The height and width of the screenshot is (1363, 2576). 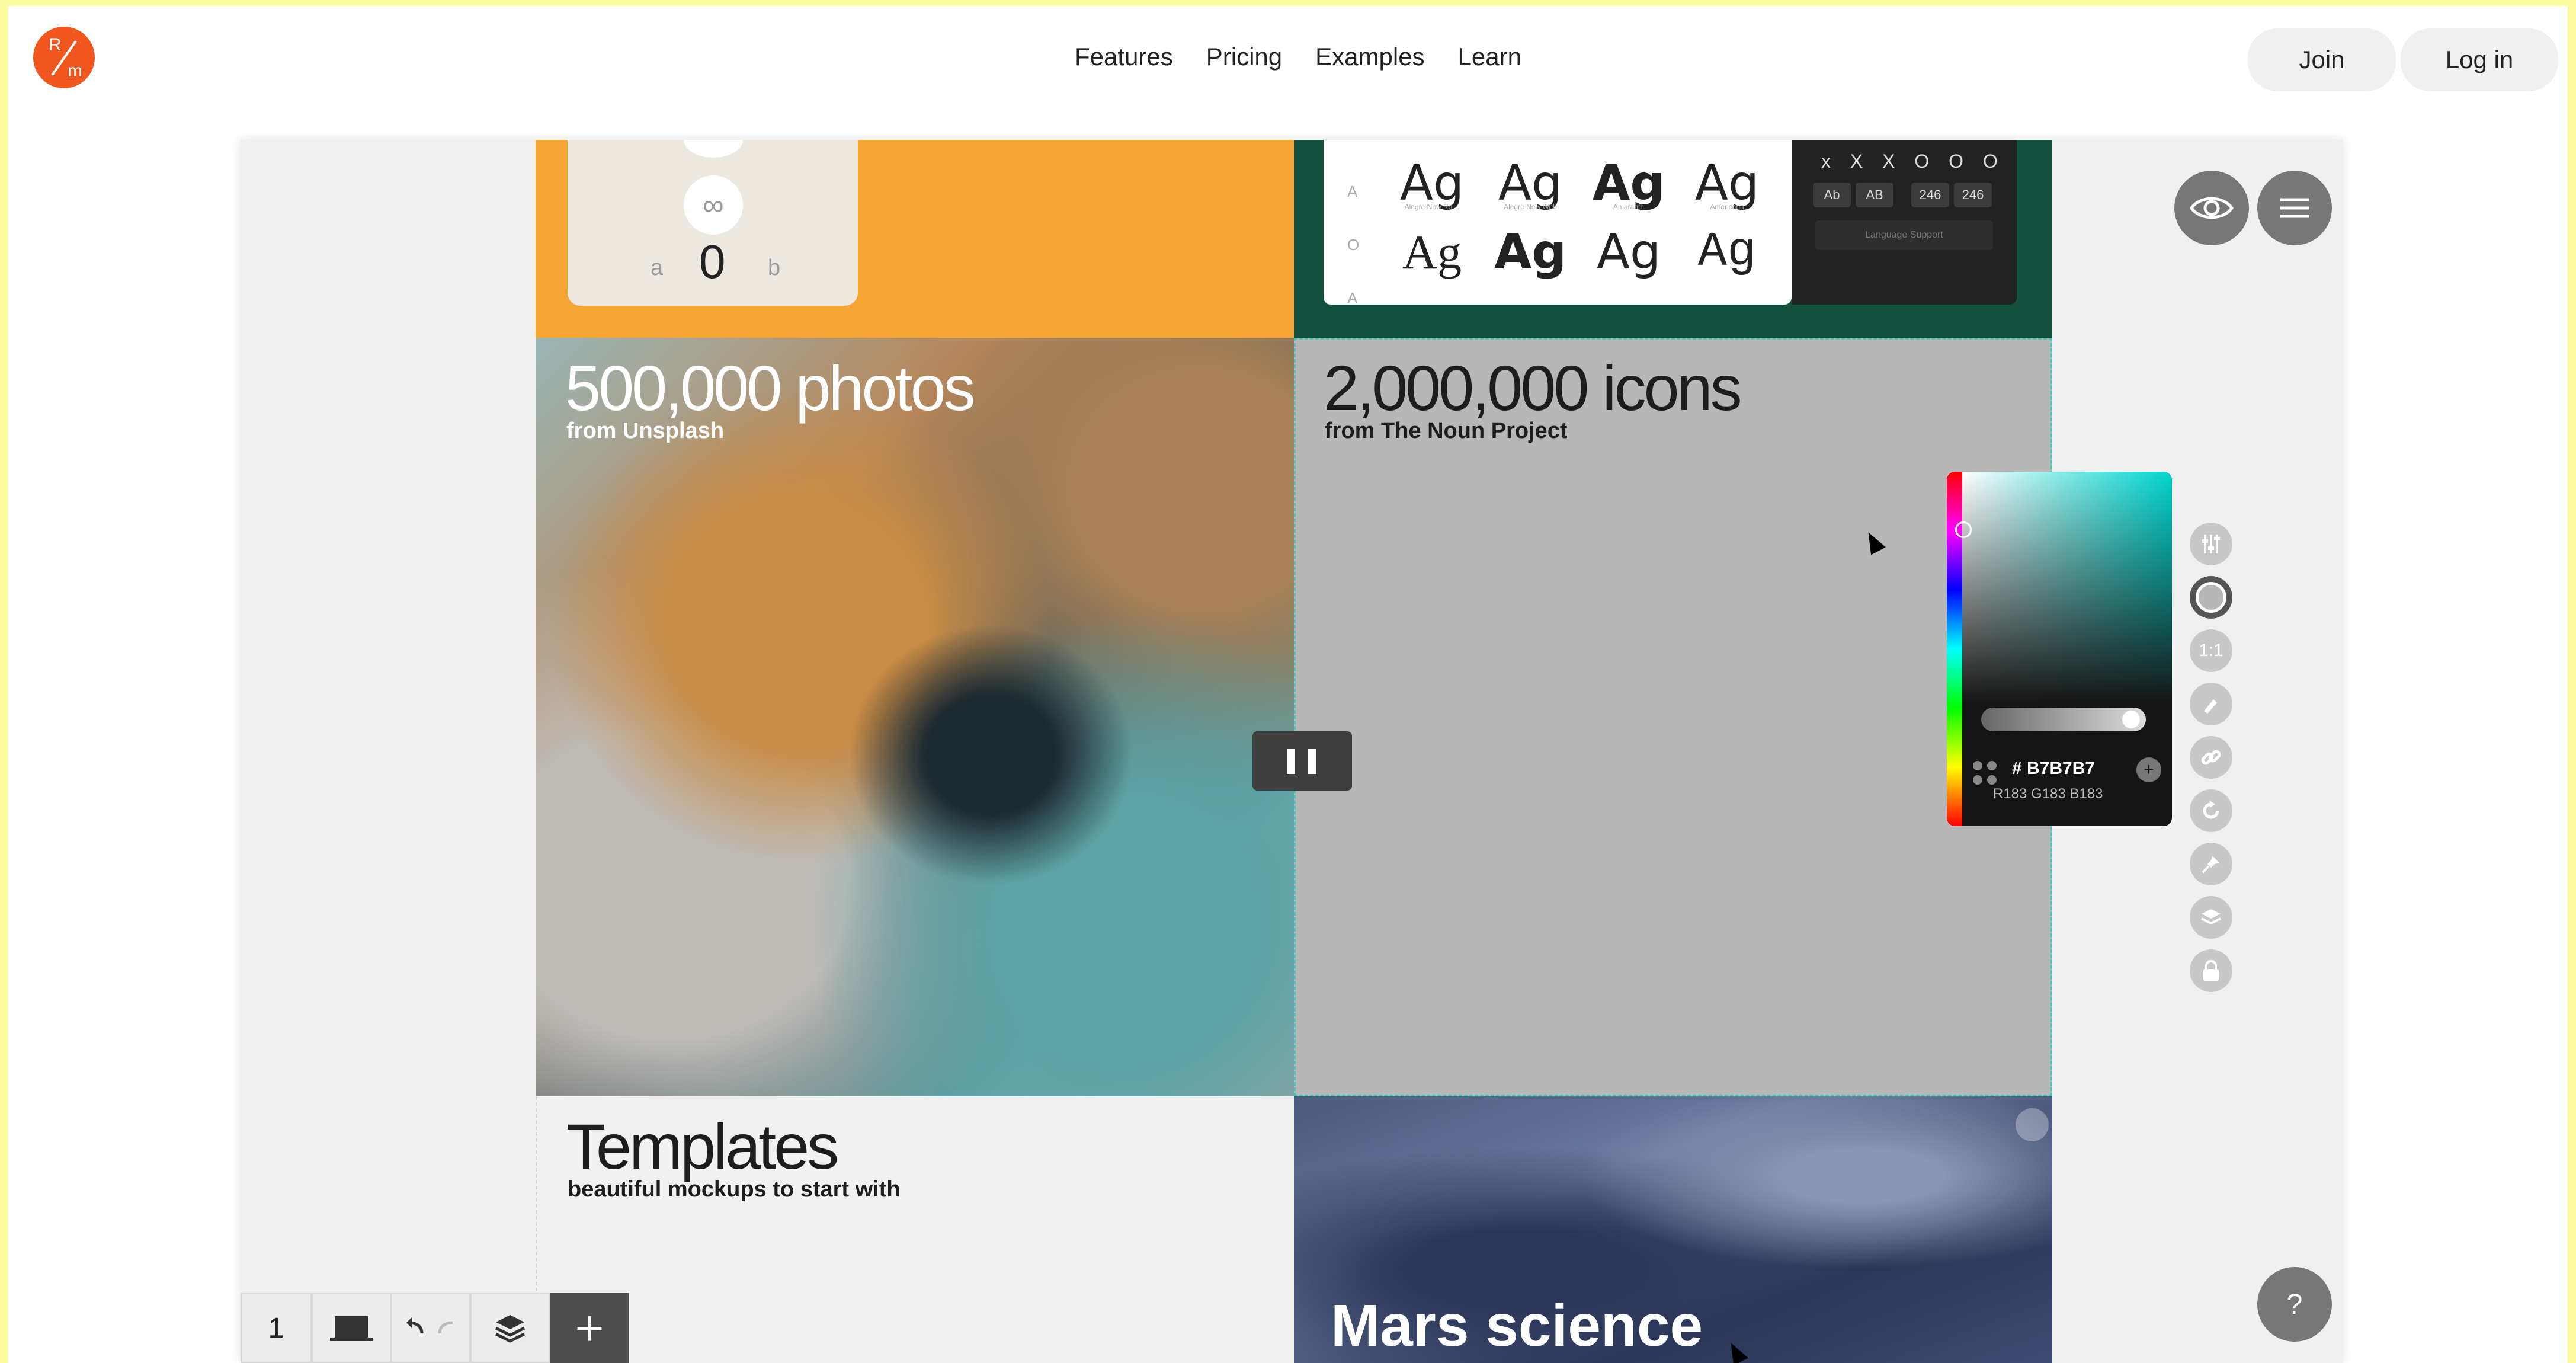 What do you see at coordinates (1628, 185) in the screenshot?
I see `font-sample: Ag Amaranth` at bounding box center [1628, 185].